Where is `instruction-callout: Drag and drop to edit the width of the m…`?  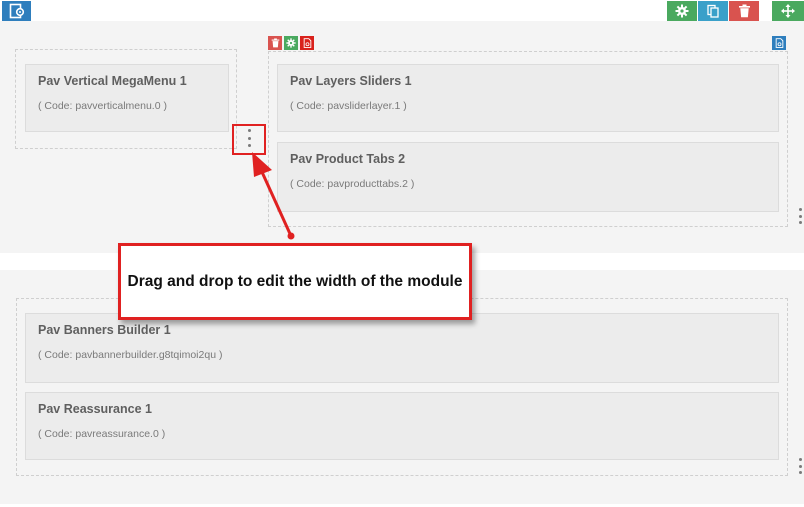 instruction-callout: Drag and drop to edit the width of the m… is located at coordinates (295, 281).